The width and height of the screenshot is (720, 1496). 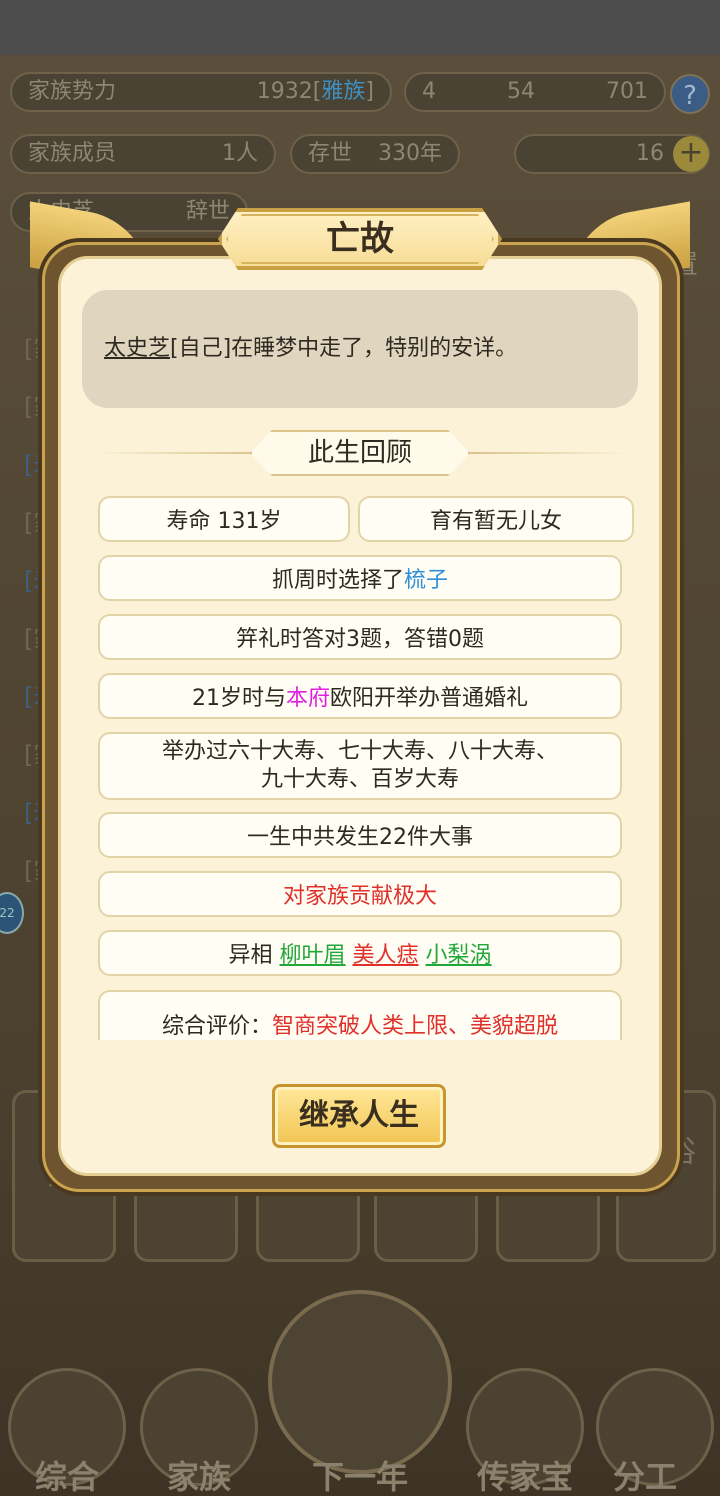 What do you see at coordinates (72, 91) in the screenshot?
I see `clan-power-label: 家族势力` at bounding box center [72, 91].